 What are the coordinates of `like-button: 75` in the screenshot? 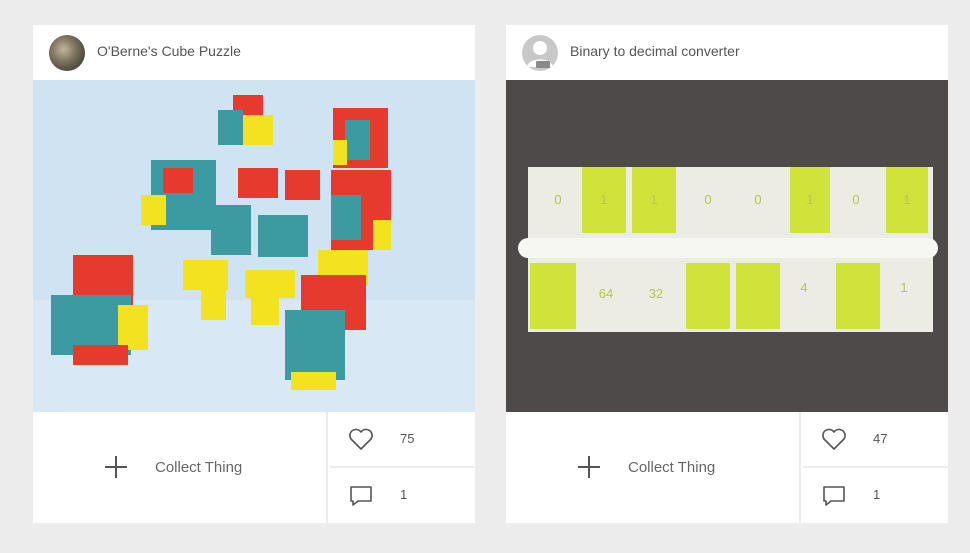 It's located at (402, 440).